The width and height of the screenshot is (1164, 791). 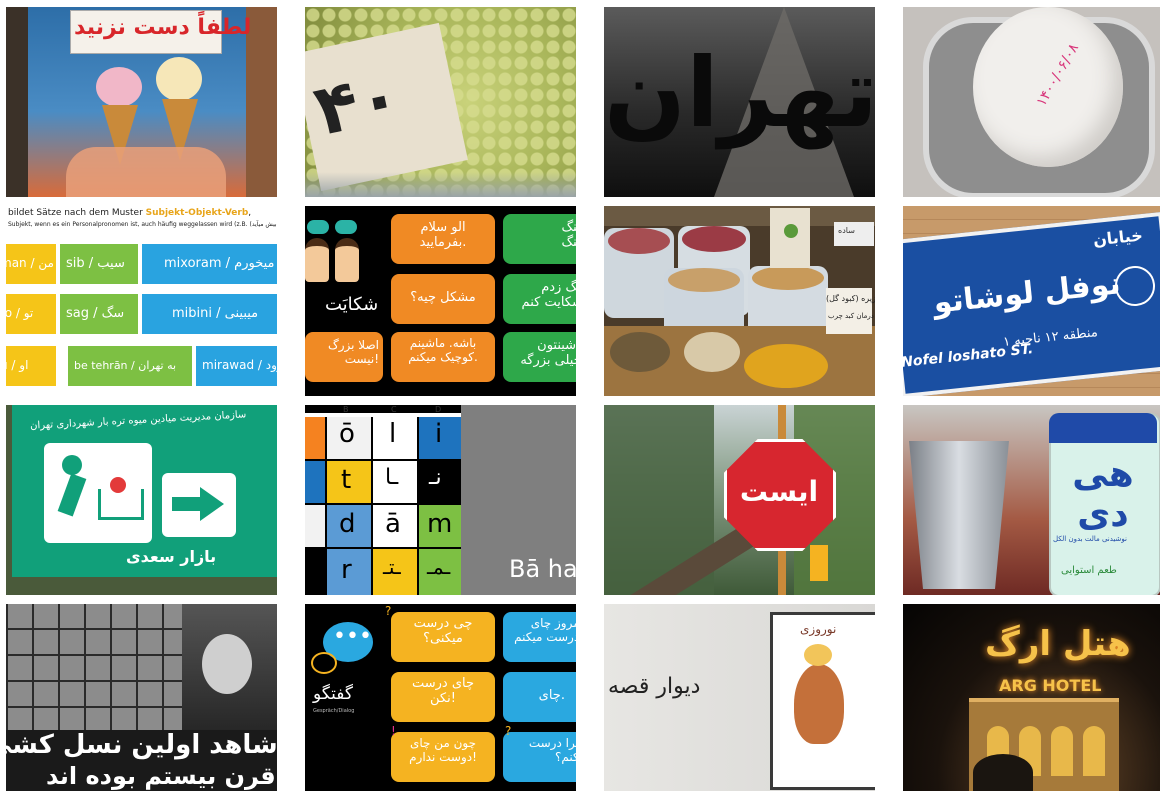 I want to click on product-box, so click(x=790, y=238).